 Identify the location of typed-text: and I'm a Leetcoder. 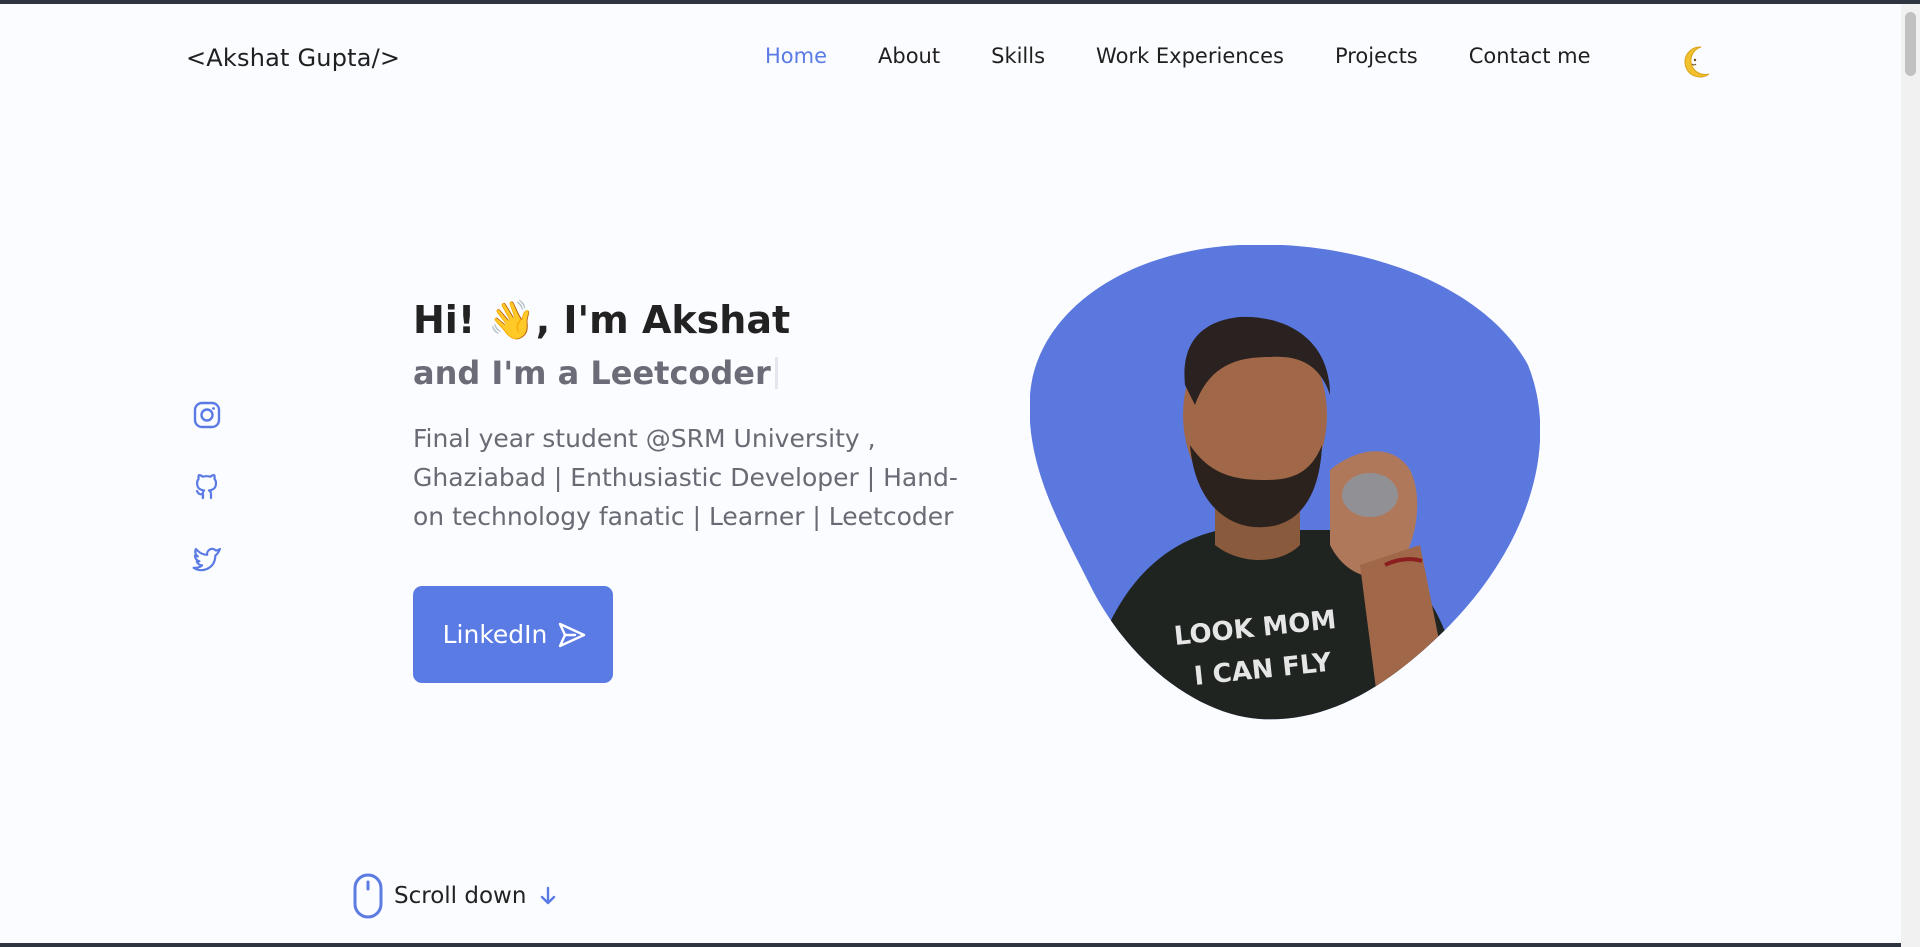
(592, 373).